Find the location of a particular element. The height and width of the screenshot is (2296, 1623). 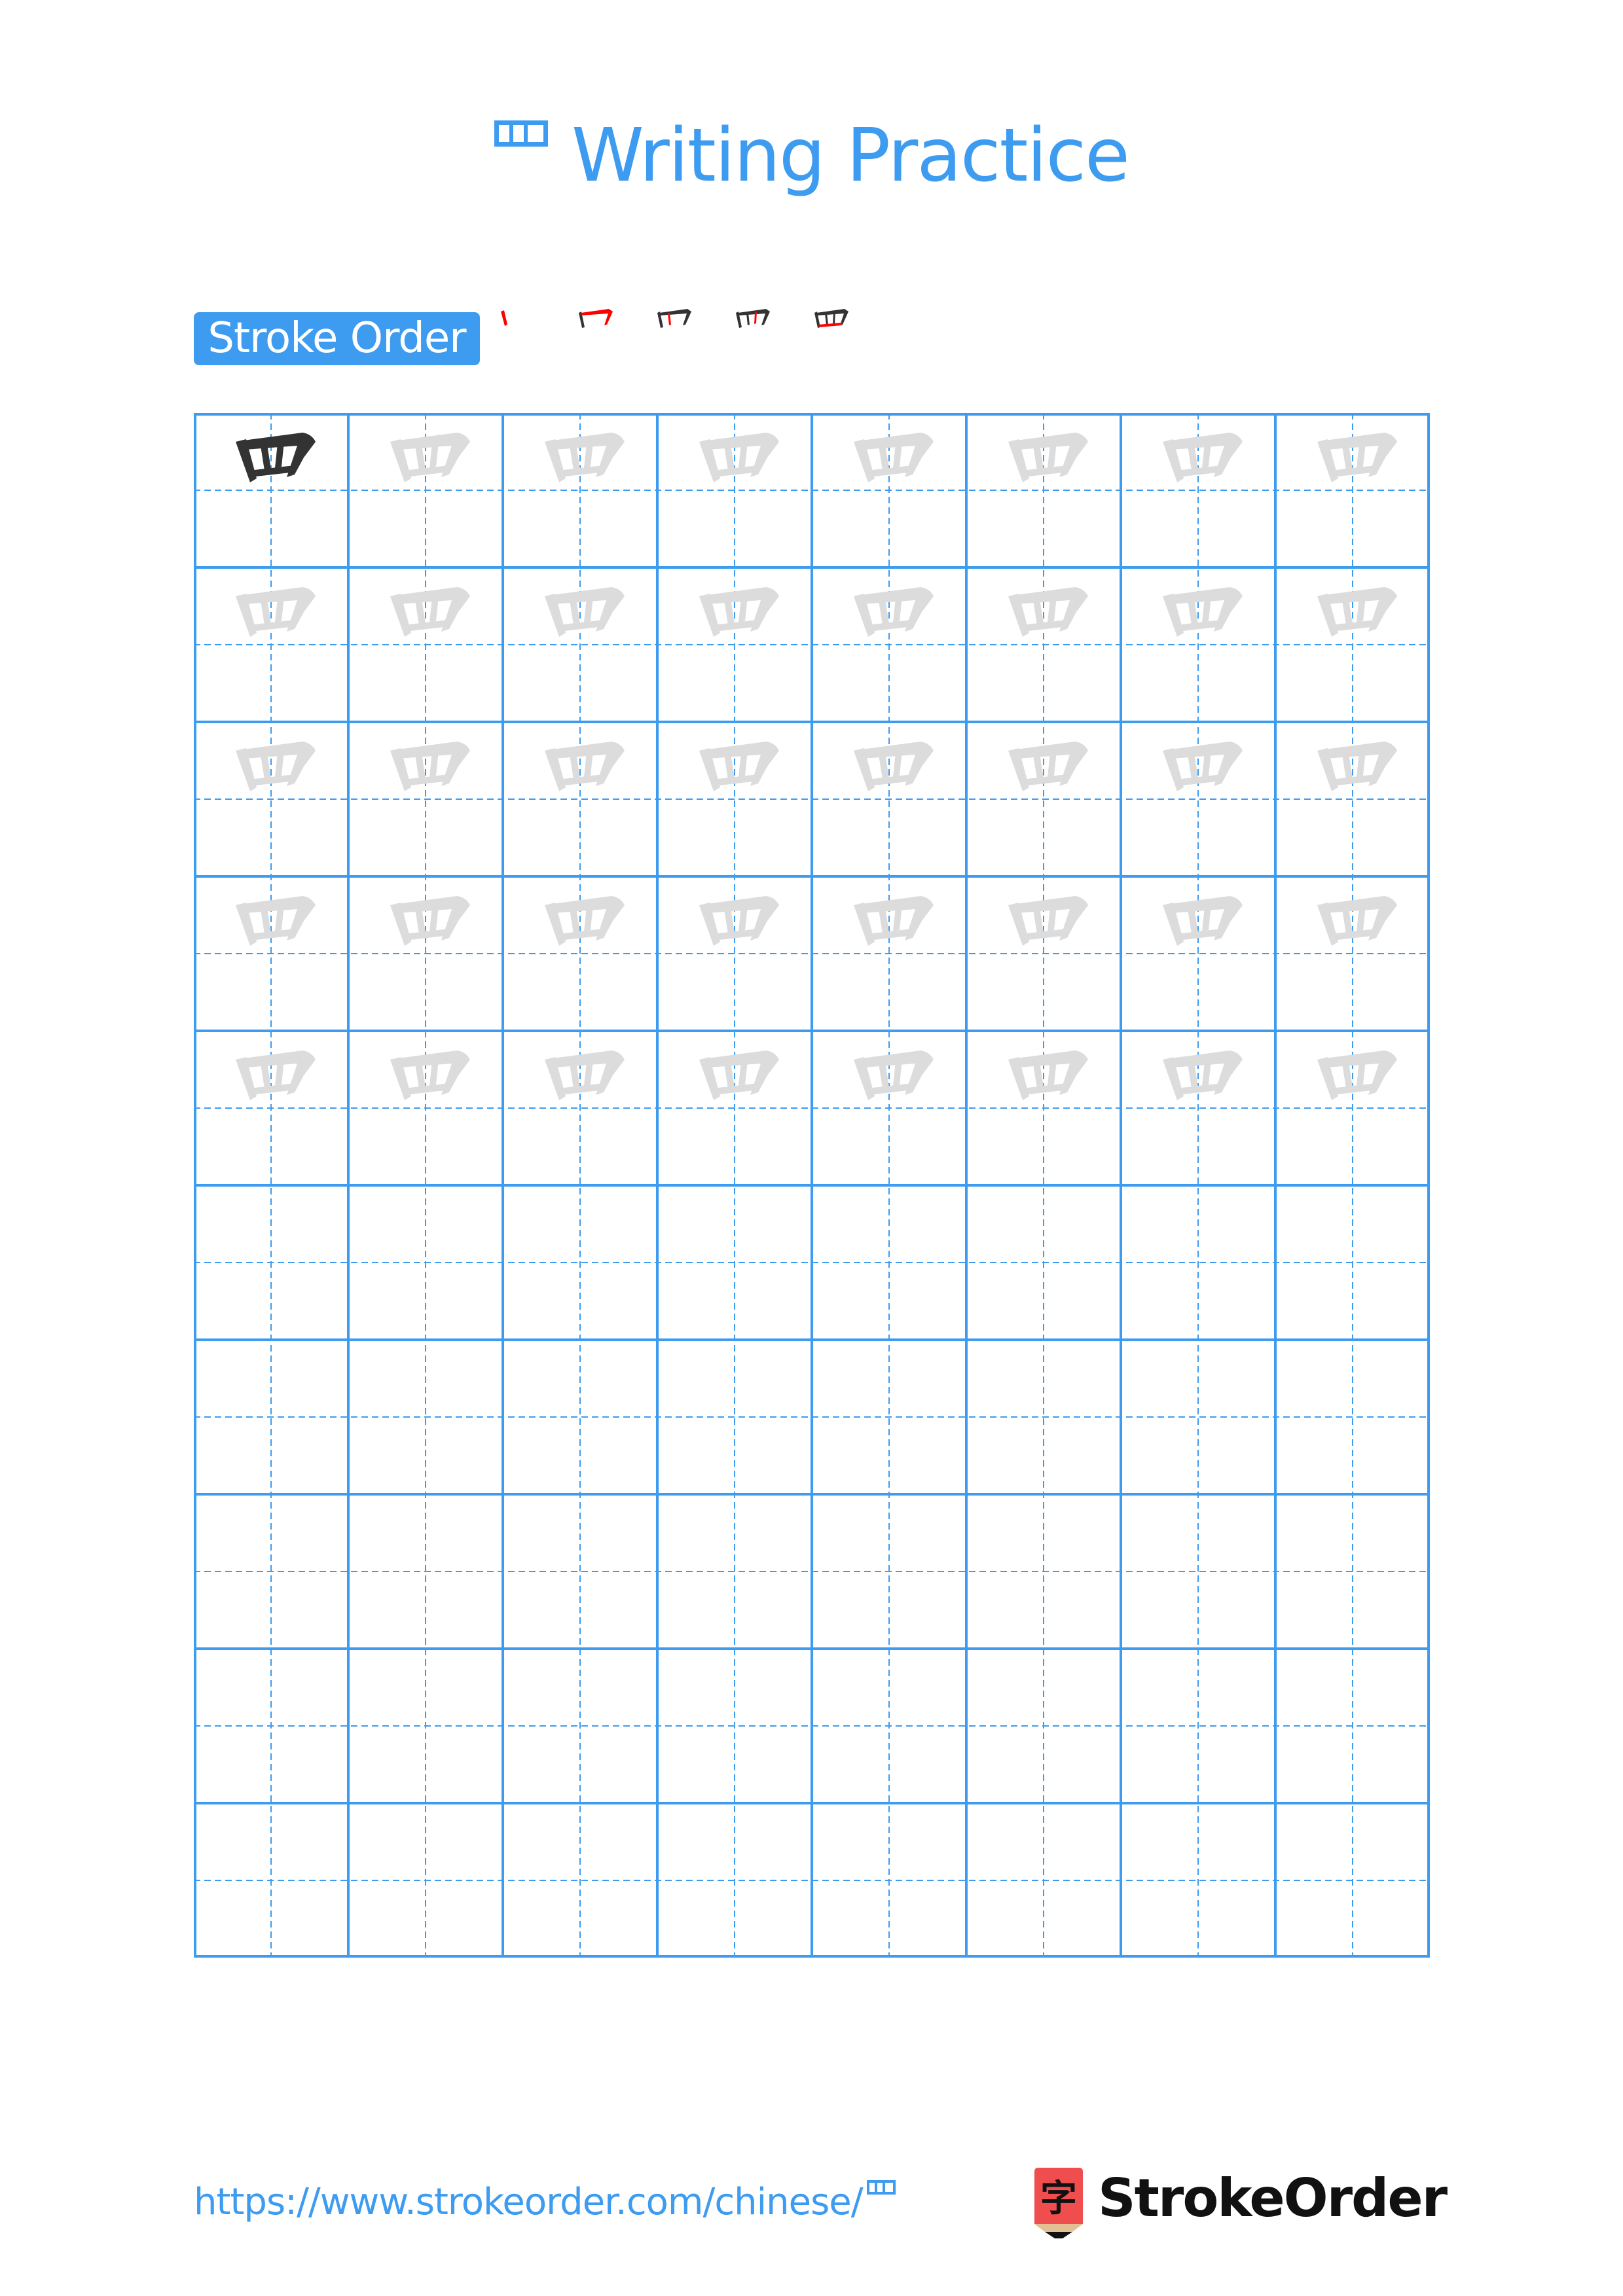

model-character-glyph is located at coordinates (276, 457).